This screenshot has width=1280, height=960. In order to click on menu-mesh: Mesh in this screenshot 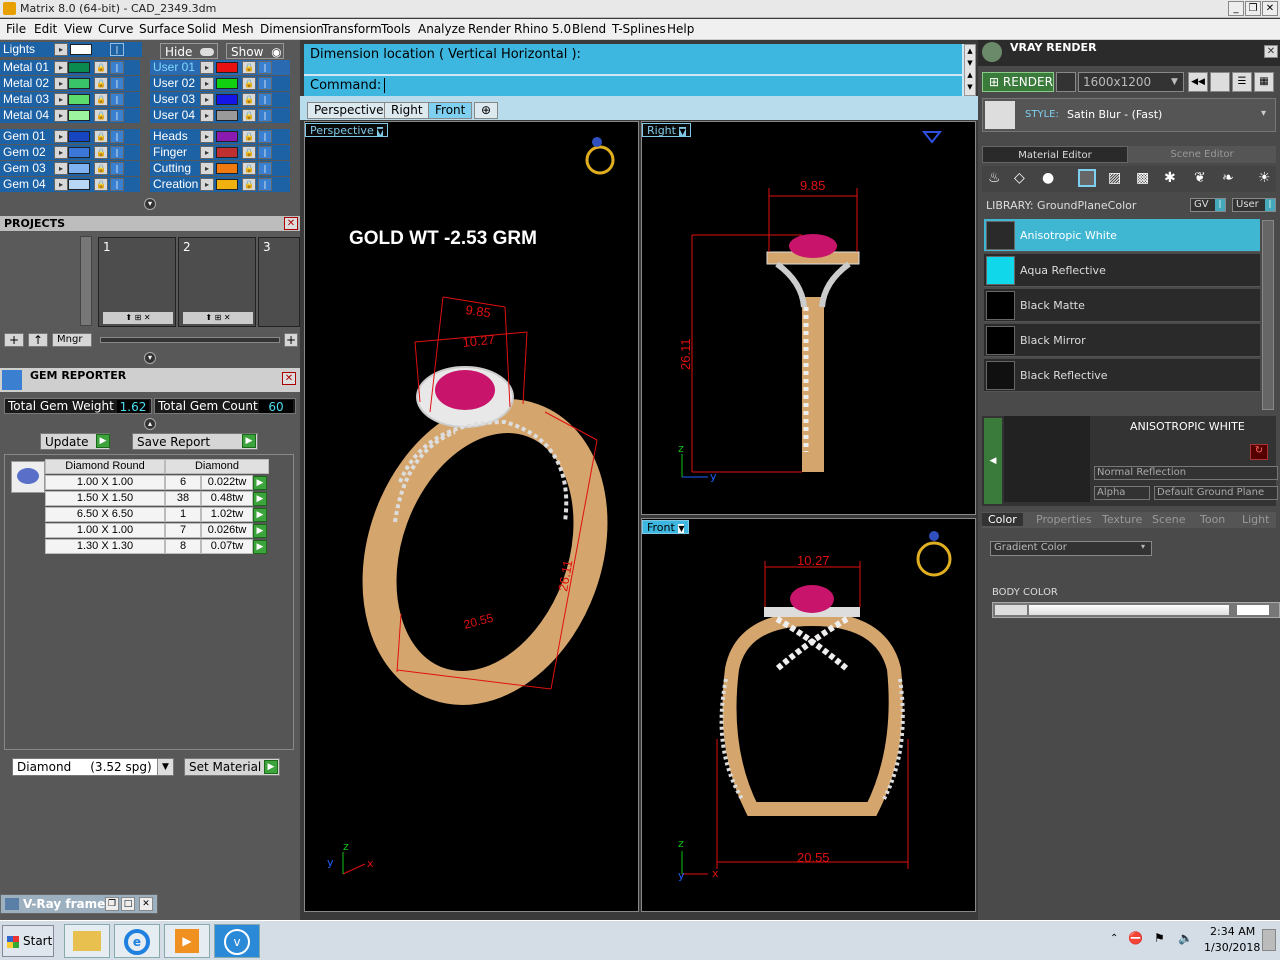, I will do `click(238, 29)`.